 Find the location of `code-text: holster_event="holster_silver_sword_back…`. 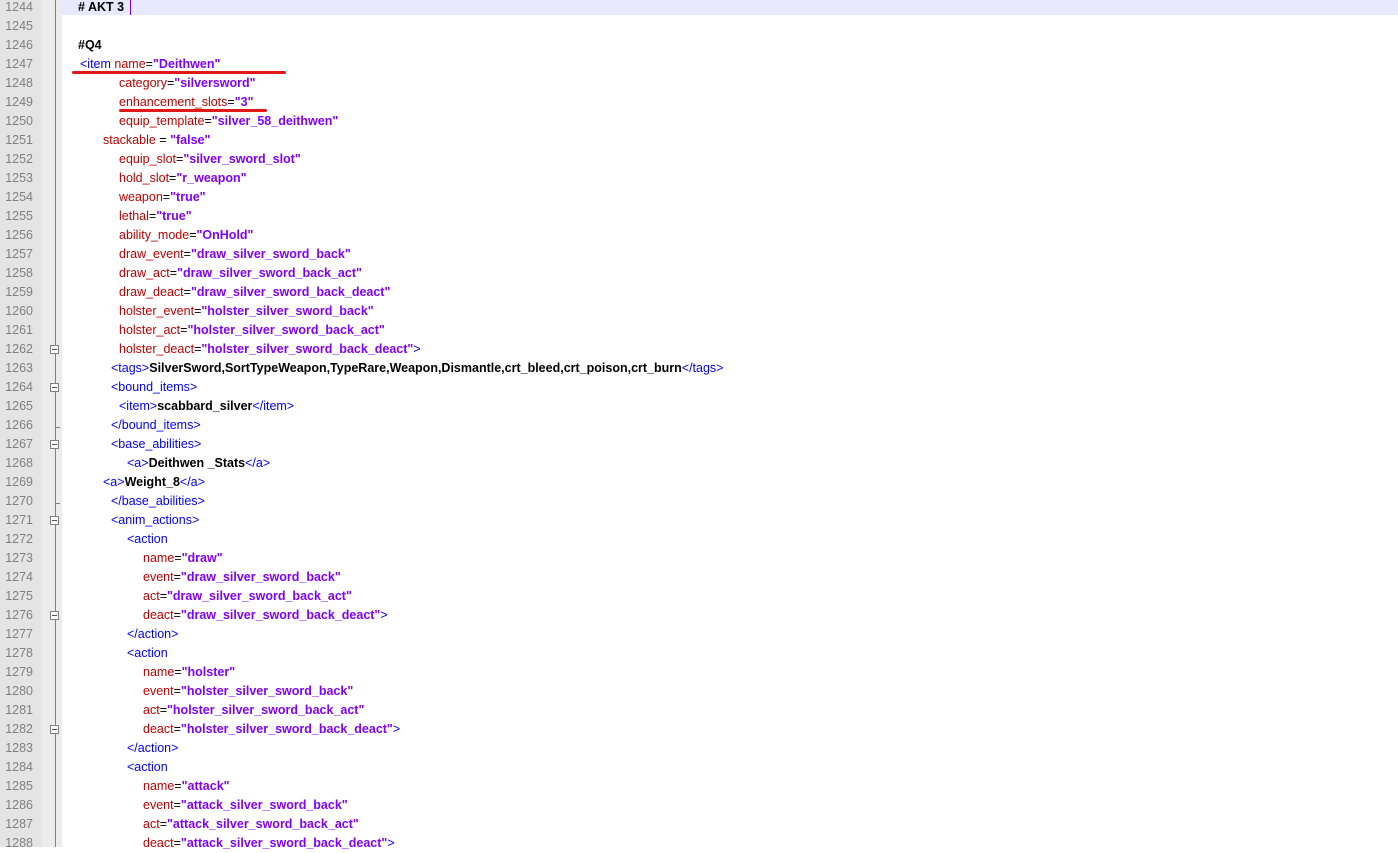

code-text: holster_event="holster_silver_sword_back… is located at coordinates (246, 311).